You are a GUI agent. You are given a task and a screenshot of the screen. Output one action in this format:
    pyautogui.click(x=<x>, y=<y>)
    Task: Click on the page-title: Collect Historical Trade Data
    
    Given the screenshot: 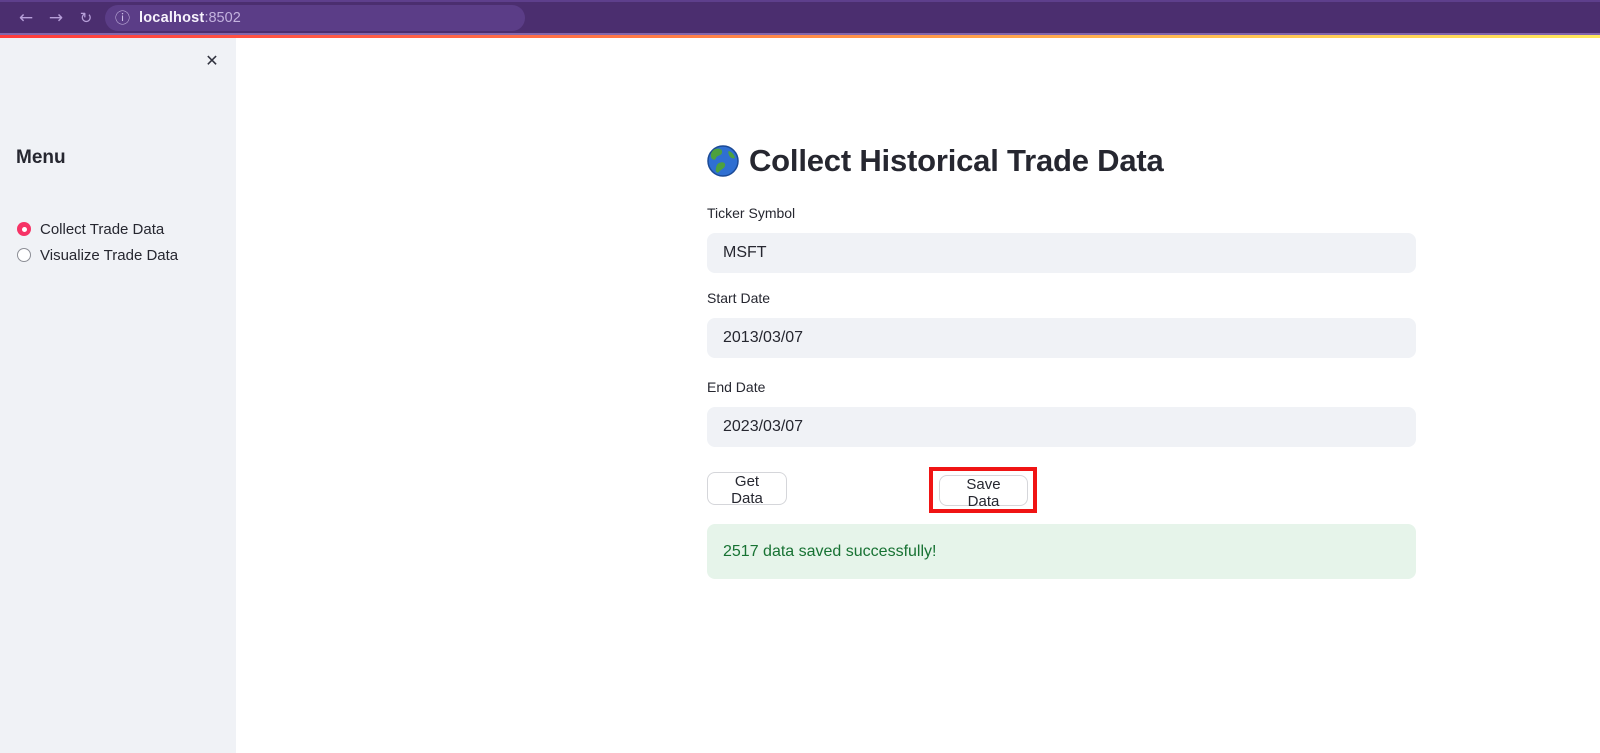 What is the action you would take?
    pyautogui.click(x=935, y=161)
    